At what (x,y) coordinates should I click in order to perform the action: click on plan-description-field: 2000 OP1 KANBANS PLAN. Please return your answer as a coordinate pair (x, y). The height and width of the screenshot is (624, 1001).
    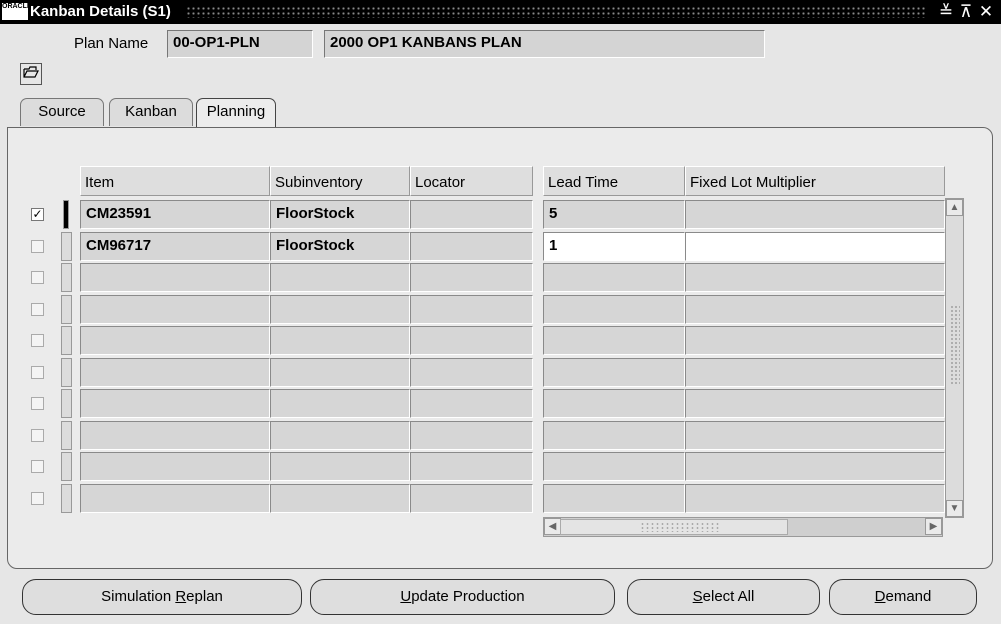
    Looking at the image, I should click on (544, 44).